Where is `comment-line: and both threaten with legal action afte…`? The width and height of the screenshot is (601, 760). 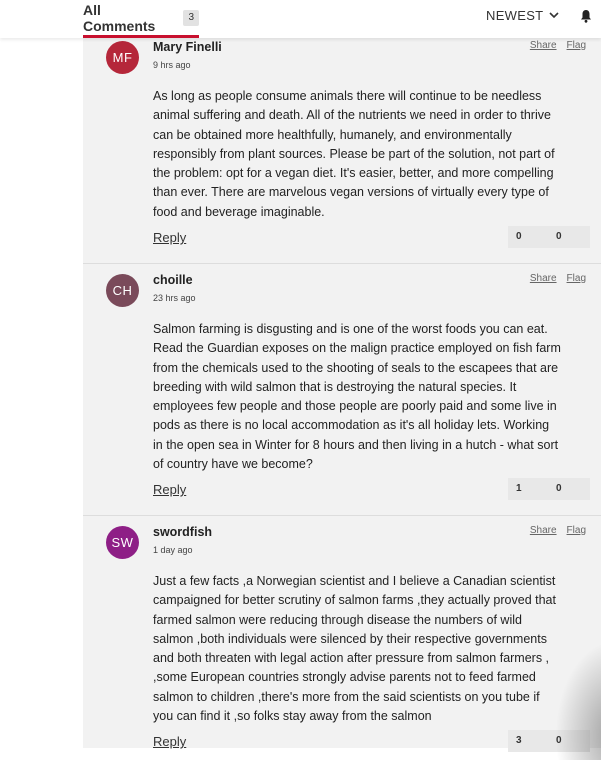 comment-line: and both threaten with legal action afte… is located at coordinates (351, 658).